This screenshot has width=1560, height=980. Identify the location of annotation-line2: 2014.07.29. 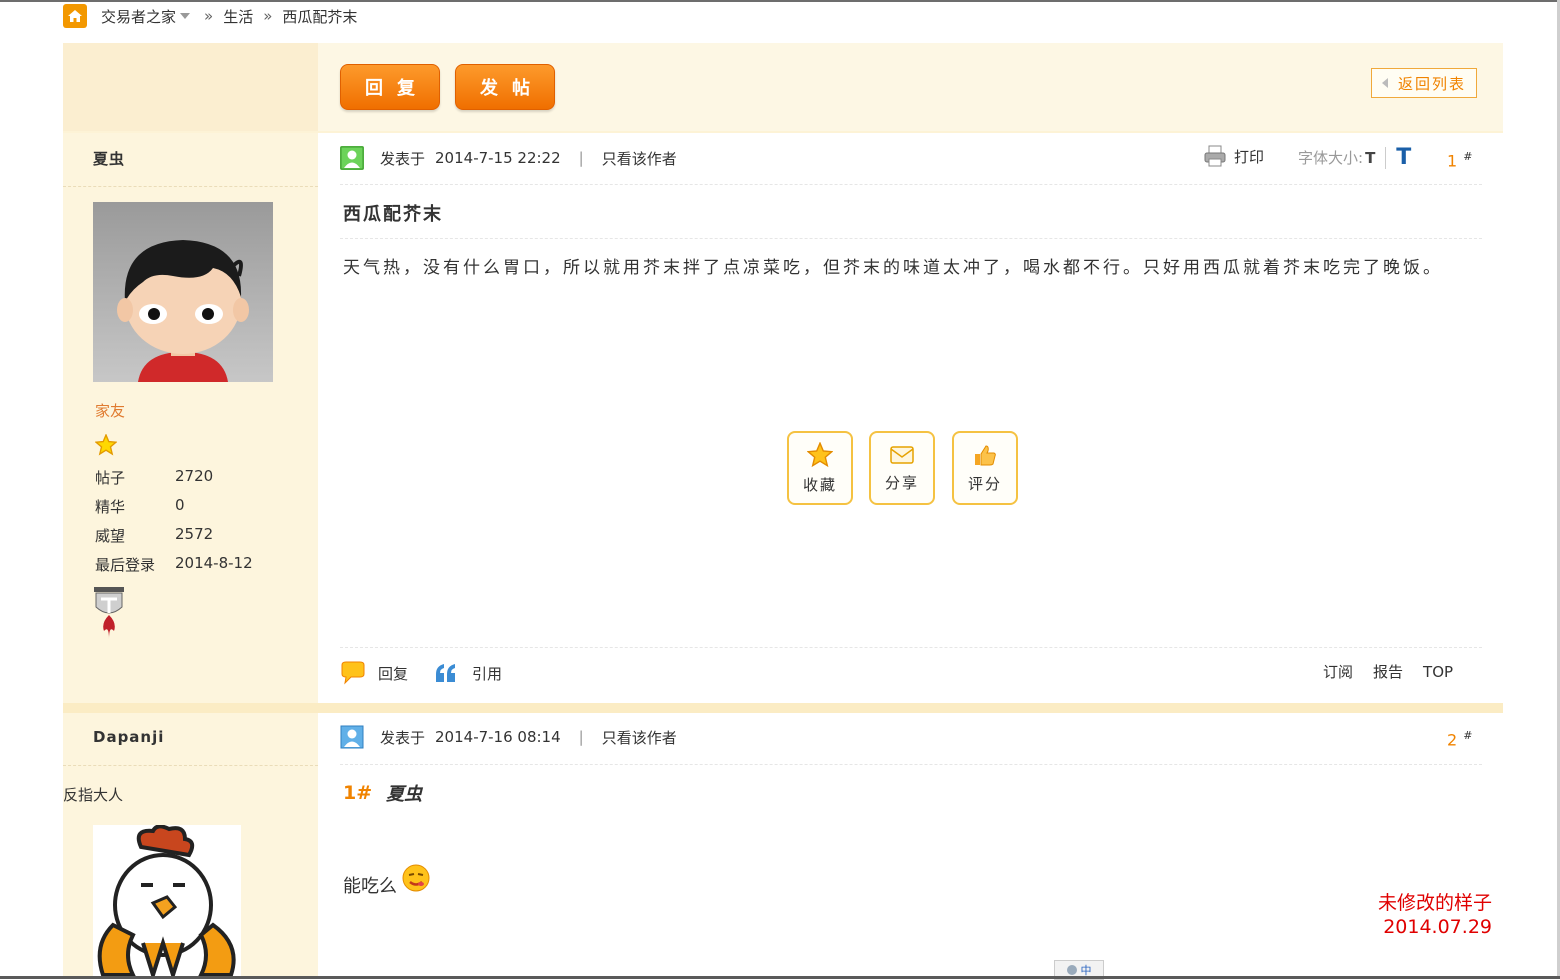
(1437, 927).